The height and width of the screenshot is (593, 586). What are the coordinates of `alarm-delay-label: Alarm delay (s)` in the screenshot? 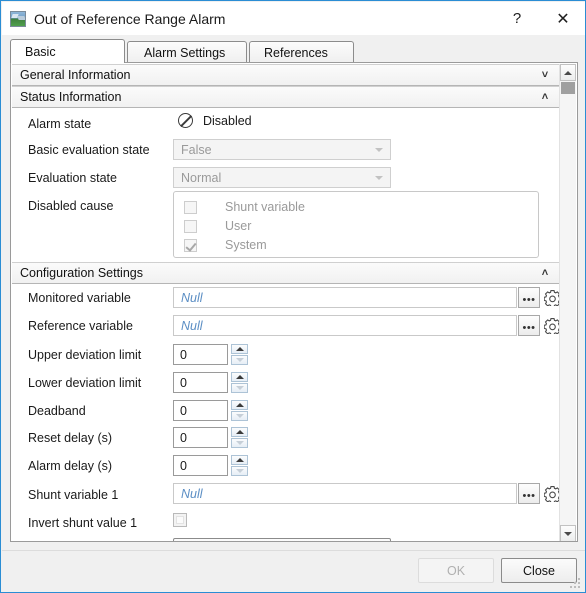 It's located at (70, 466).